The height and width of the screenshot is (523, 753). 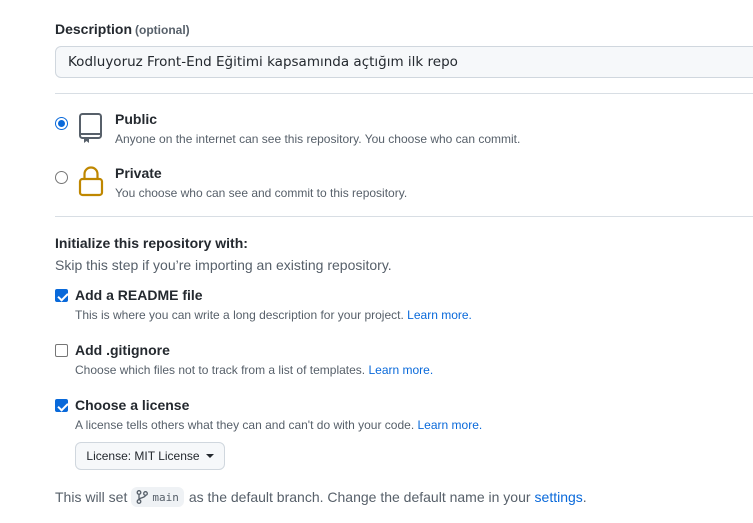 What do you see at coordinates (122, 29) in the screenshot?
I see `description-label: Description (optional)` at bounding box center [122, 29].